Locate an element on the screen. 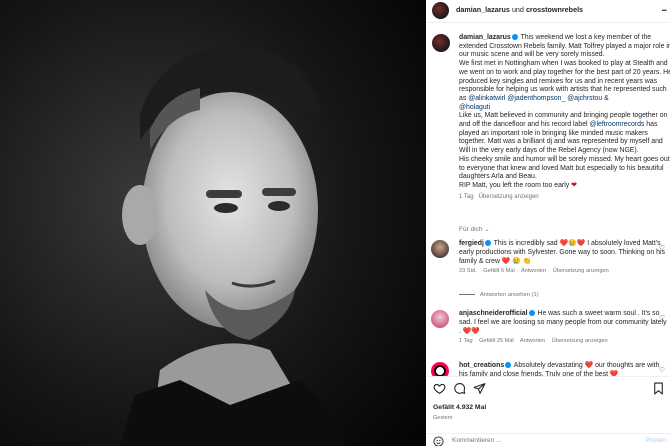 The height and width of the screenshot is (446, 670). for-you-filter: Für dich ⌄ is located at coordinates (474, 229).